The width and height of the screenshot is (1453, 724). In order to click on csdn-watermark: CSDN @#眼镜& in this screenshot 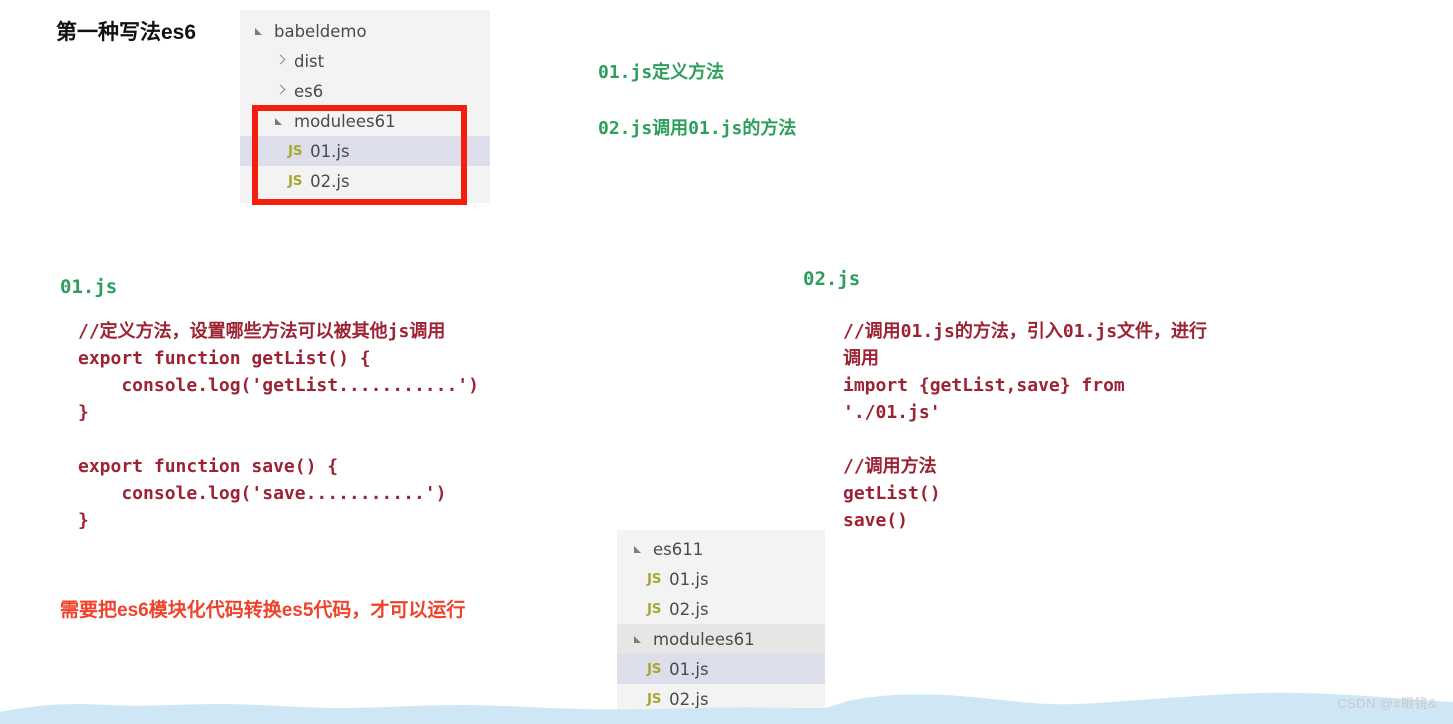, I will do `click(1387, 703)`.